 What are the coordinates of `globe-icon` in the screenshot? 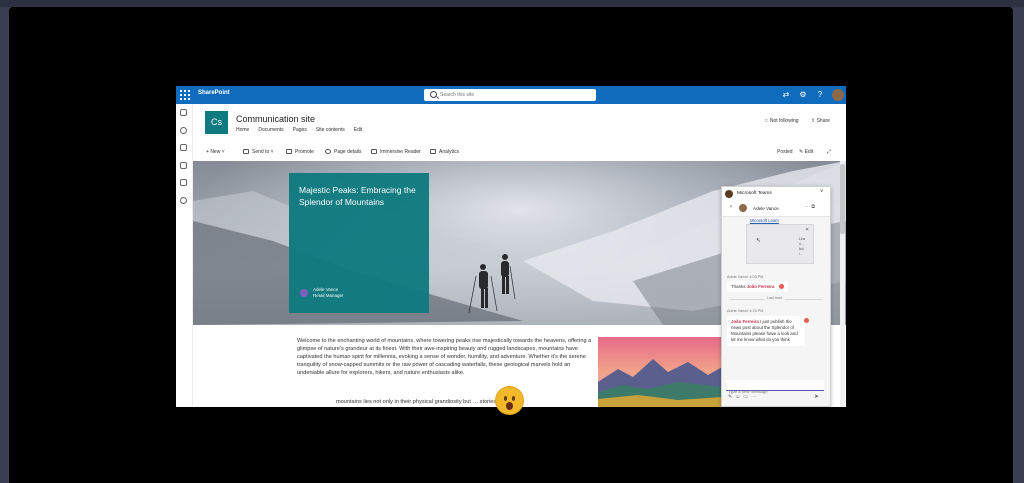 It's located at (183, 130).